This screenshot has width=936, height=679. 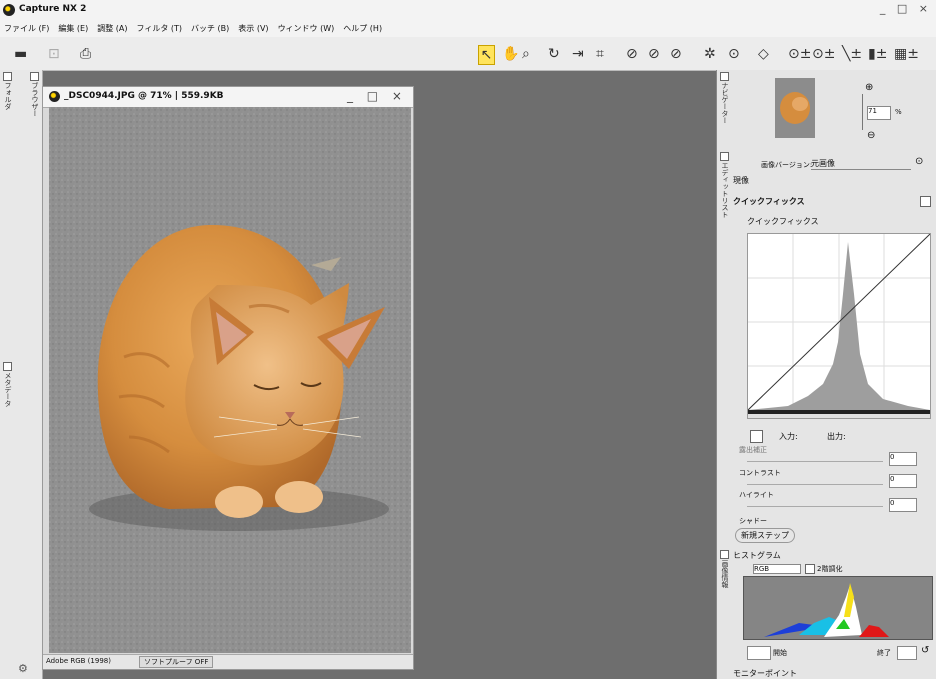 What do you see at coordinates (35, 99) in the screenshot?
I see `browser-tab: ブラウザー` at bounding box center [35, 99].